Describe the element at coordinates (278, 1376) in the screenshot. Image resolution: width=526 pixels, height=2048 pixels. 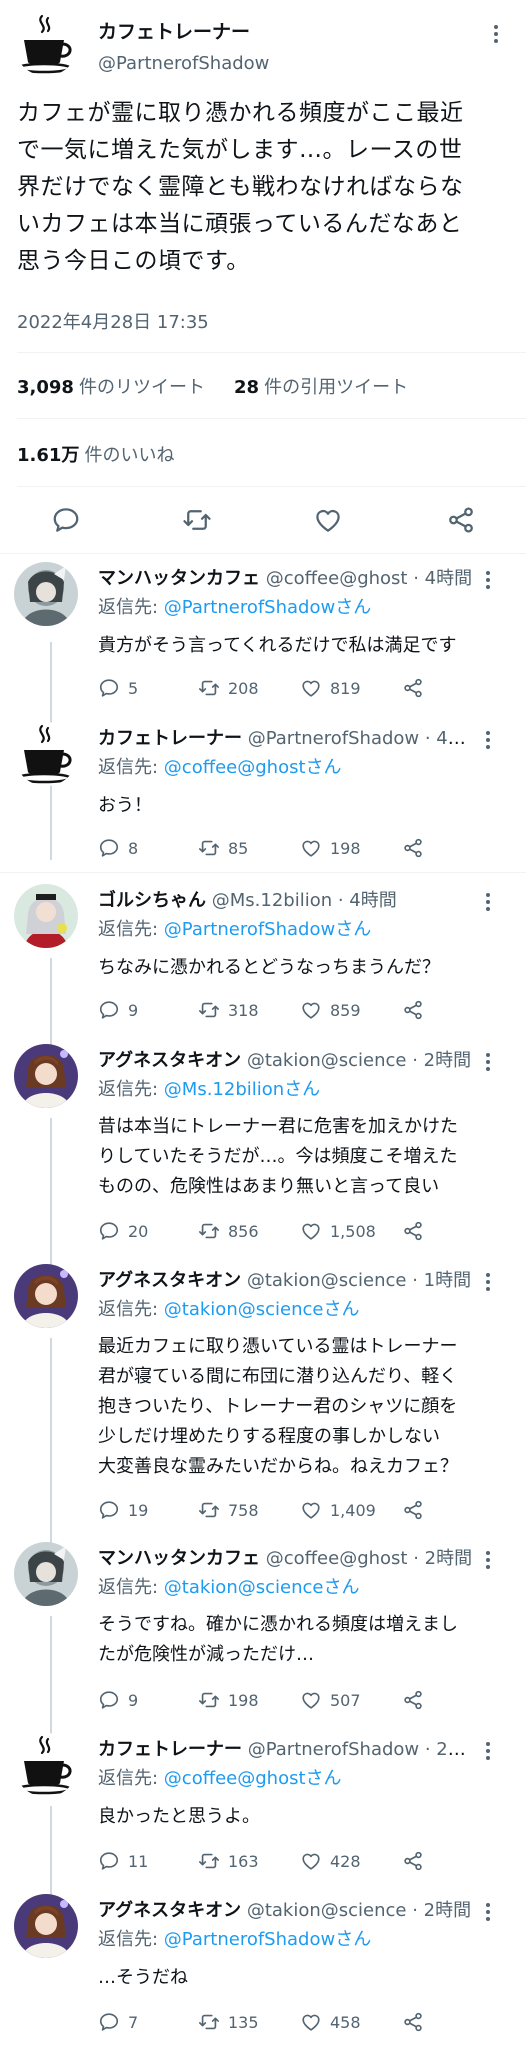
I see `reply-text-line: 君が寝ている間に布団に潜り込んだり、軽く` at that location.